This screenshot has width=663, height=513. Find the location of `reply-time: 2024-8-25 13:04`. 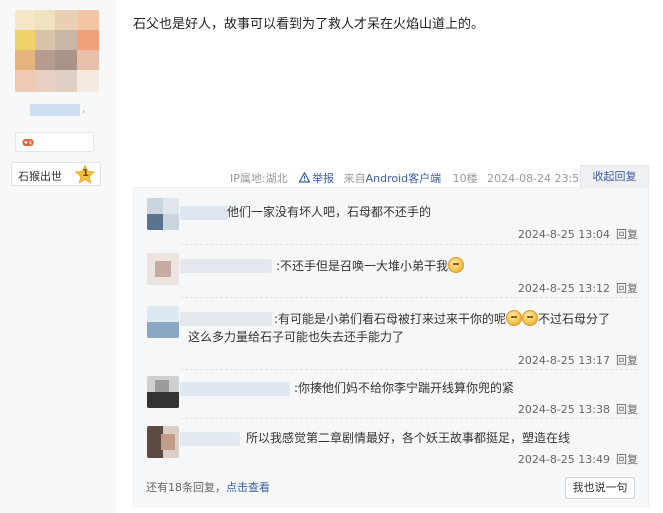

reply-time: 2024-8-25 13:04 is located at coordinates (563, 234).